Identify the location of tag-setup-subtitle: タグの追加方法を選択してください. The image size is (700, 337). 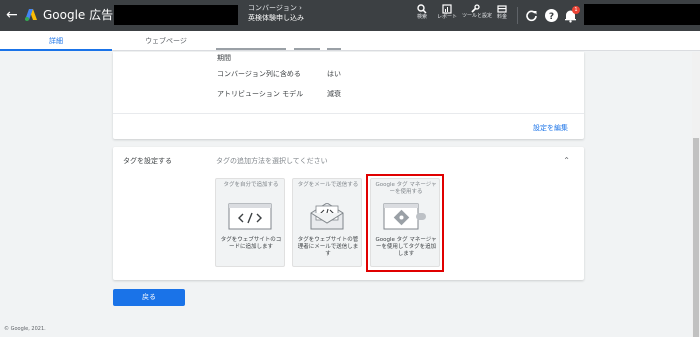
(272, 161).